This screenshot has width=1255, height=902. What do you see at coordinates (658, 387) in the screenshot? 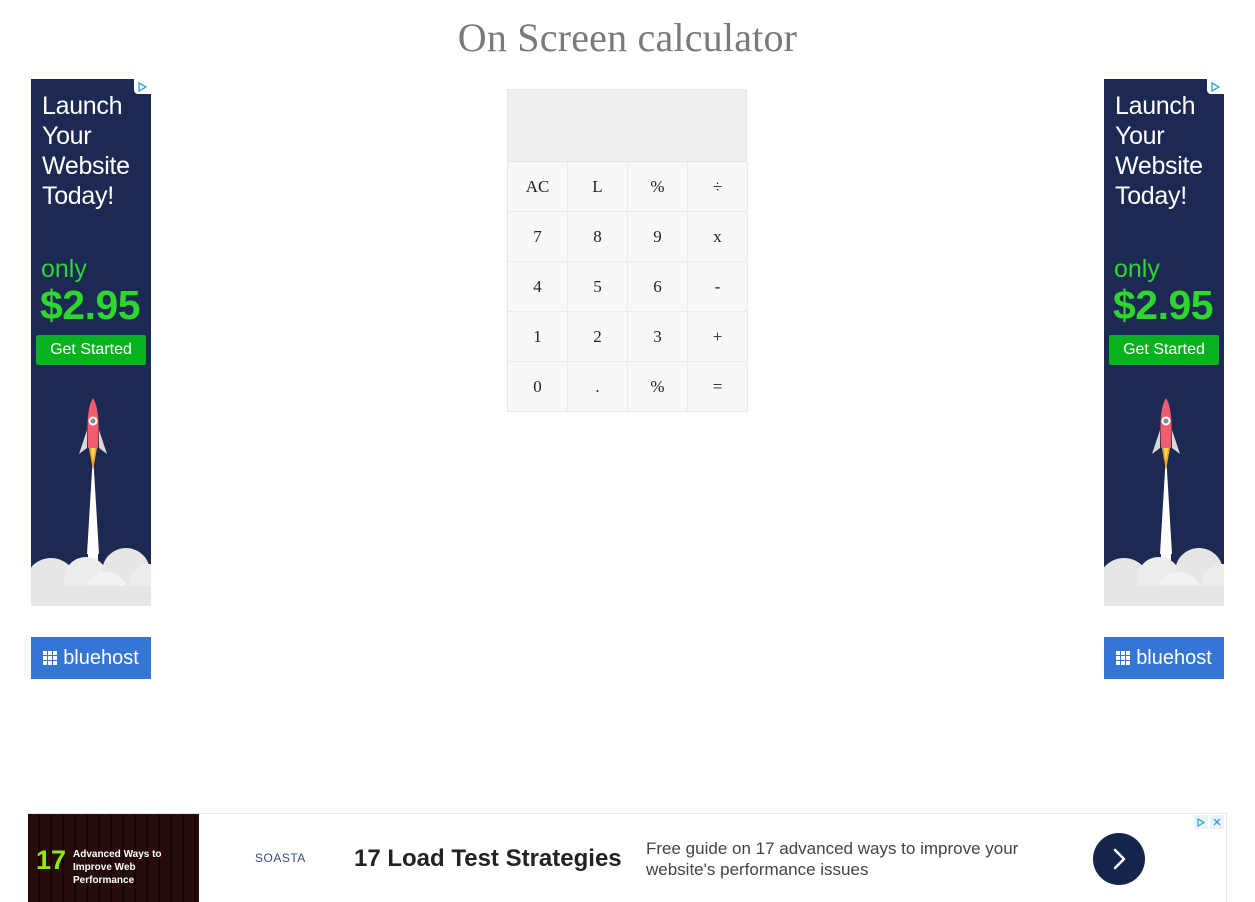
I see `key-percent-2: %` at bounding box center [658, 387].